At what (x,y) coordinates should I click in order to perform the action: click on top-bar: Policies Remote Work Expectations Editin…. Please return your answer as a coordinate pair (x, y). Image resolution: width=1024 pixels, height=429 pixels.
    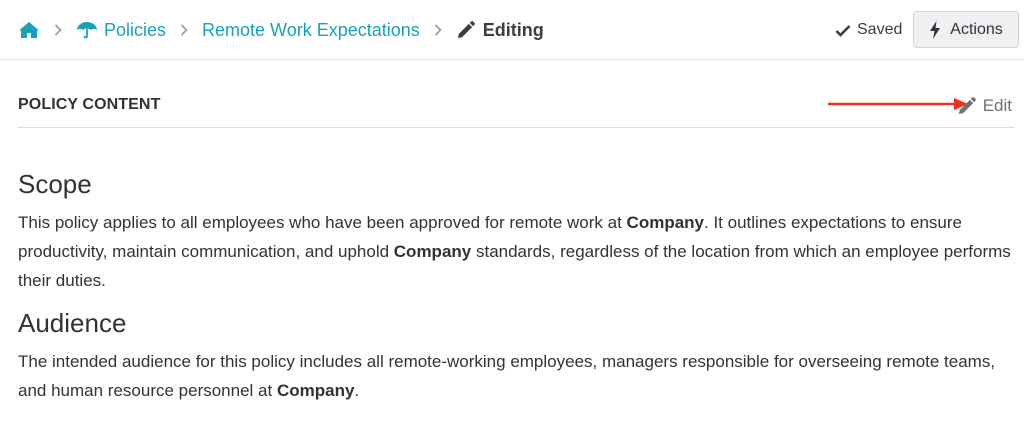
    Looking at the image, I should click on (512, 30).